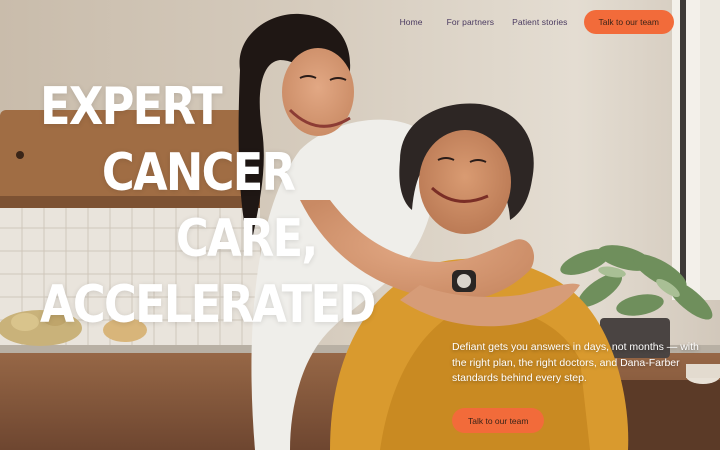 This screenshot has width=720, height=450. I want to click on nav-link-for-partners: For partners, so click(471, 22).